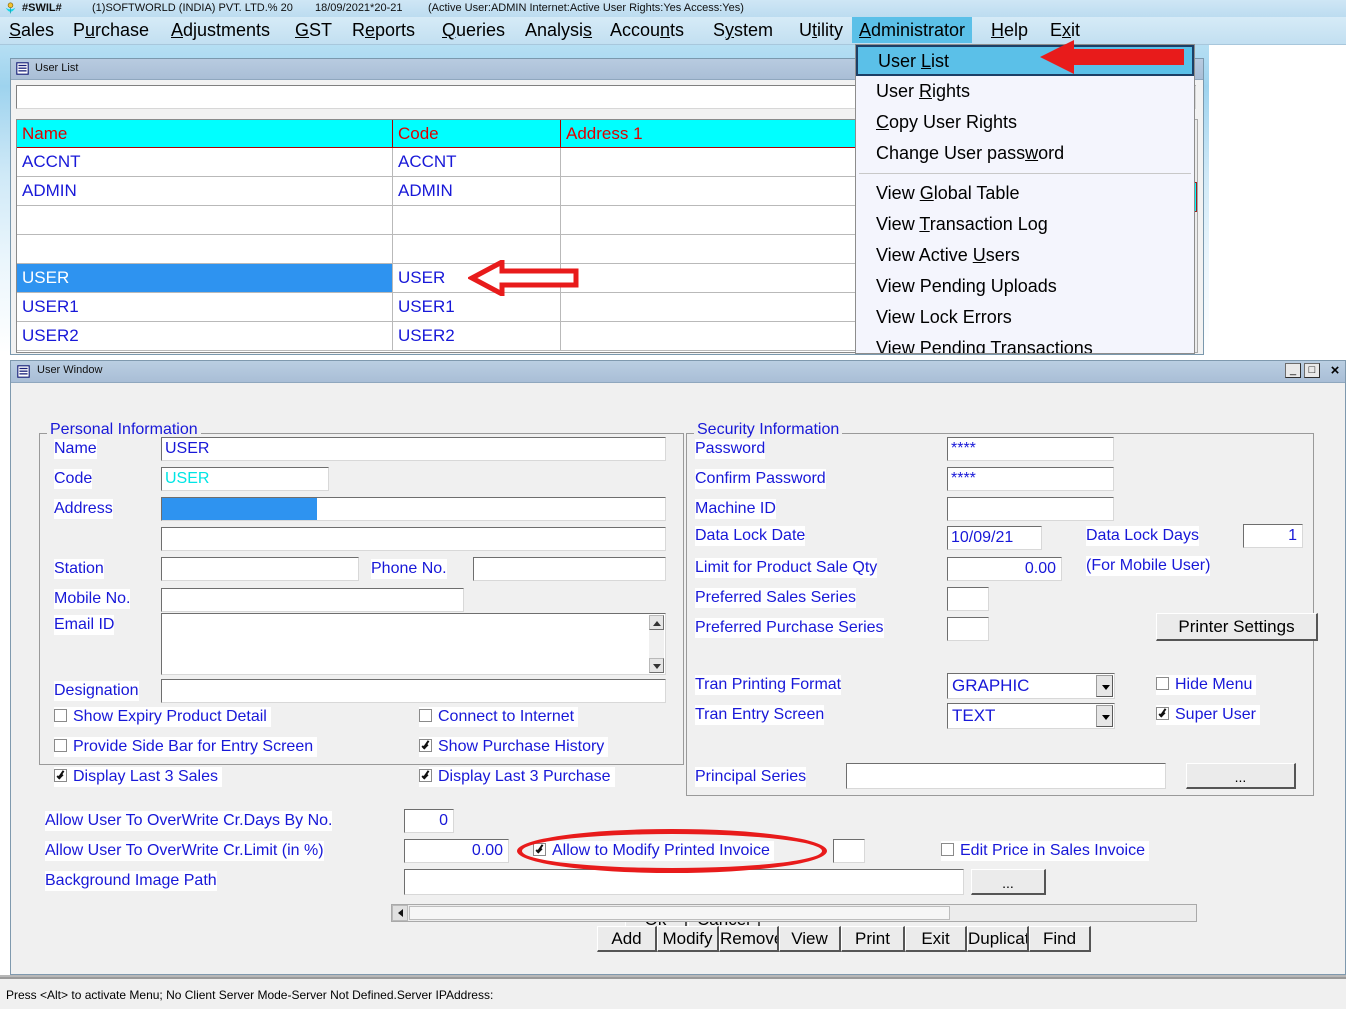 This screenshot has width=1346, height=1009. Describe the element at coordinates (1025, 91) in the screenshot. I see `menu-item-user-rights: User Rights` at that location.